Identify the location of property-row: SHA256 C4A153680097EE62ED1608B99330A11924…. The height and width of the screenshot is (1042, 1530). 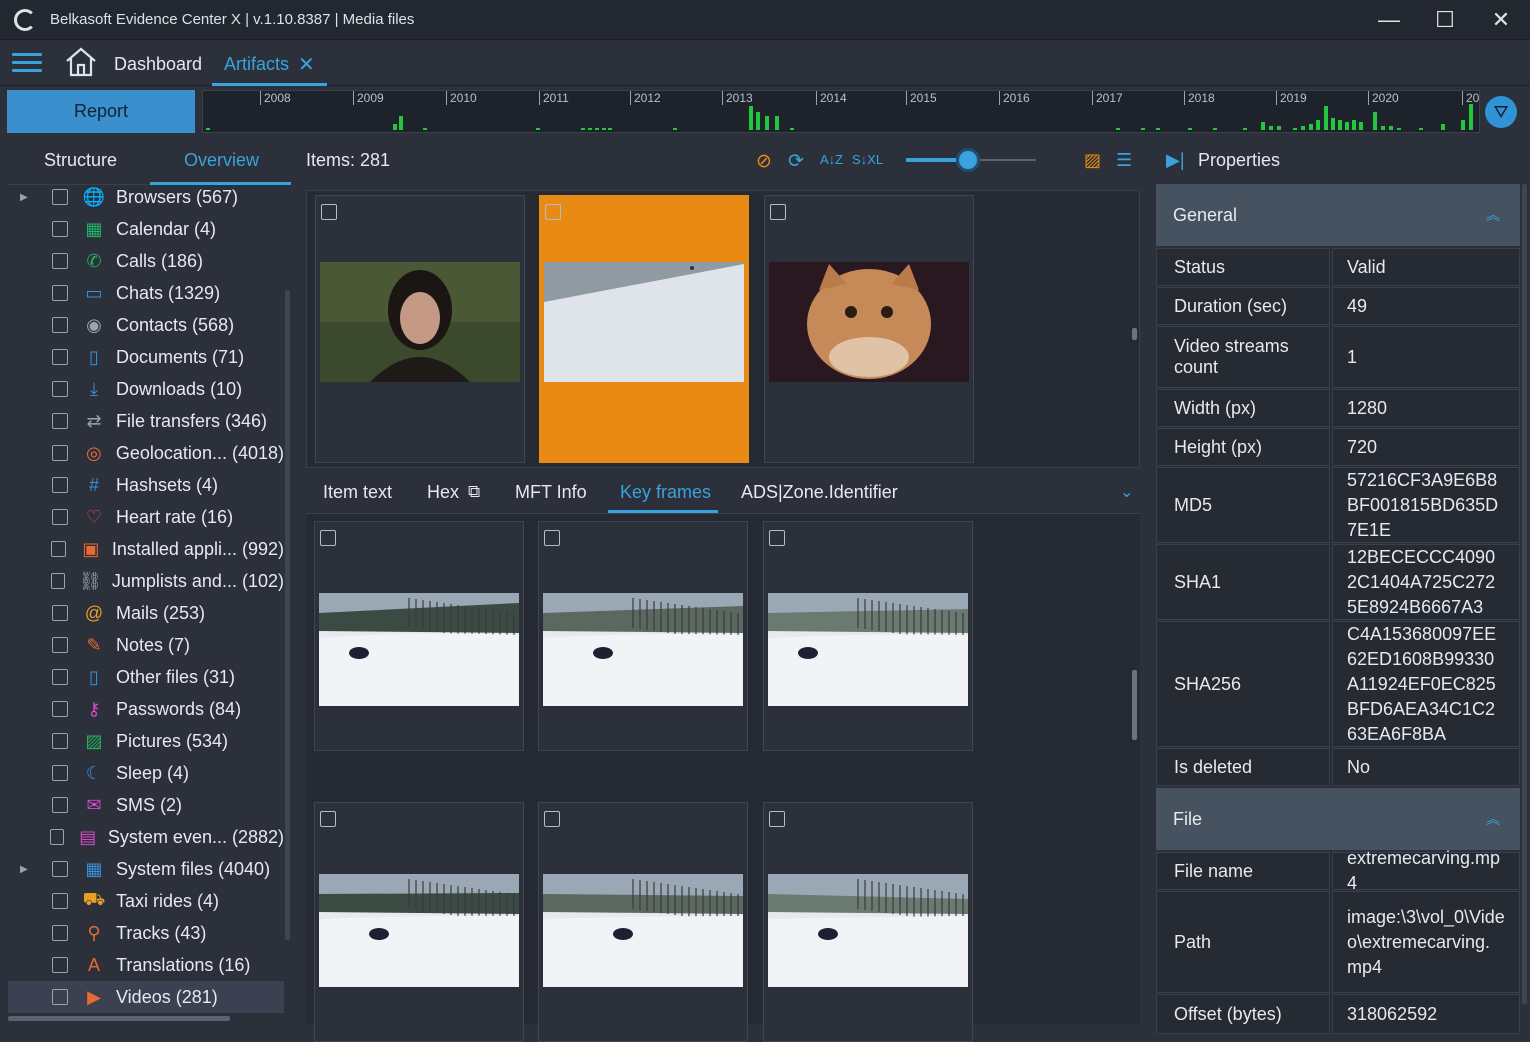
(1338, 684).